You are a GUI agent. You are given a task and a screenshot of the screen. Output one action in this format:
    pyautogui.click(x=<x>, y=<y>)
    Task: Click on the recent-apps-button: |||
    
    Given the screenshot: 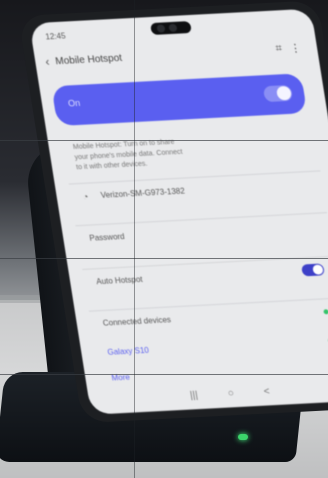 What is the action you would take?
    pyautogui.click(x=194, y=395)
    